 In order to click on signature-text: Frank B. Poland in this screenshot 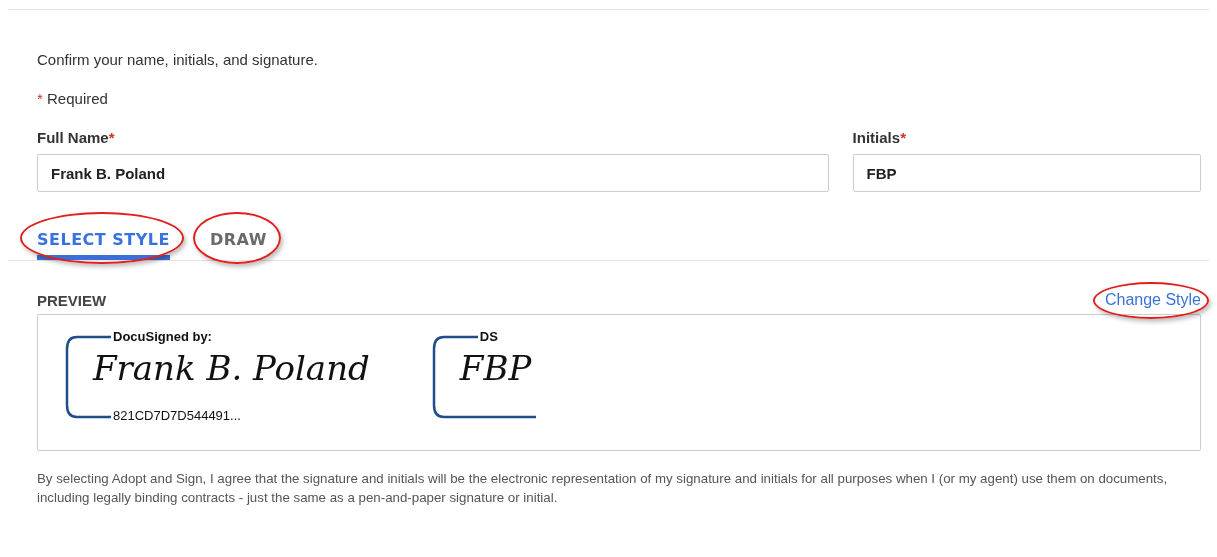, I will do `click(231, 368)`.